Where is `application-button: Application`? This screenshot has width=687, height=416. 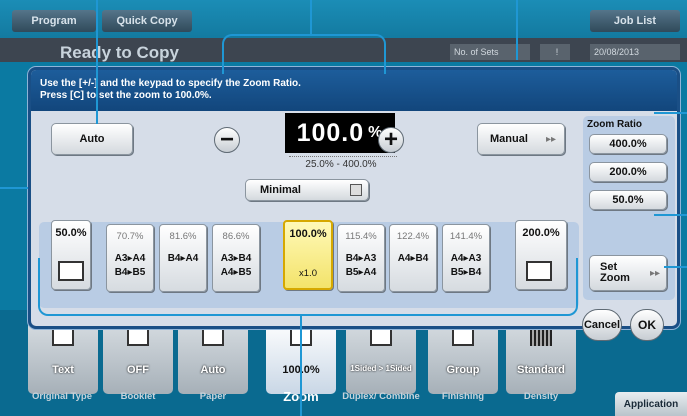 application-button: Application is located at coordinates (651, 404).